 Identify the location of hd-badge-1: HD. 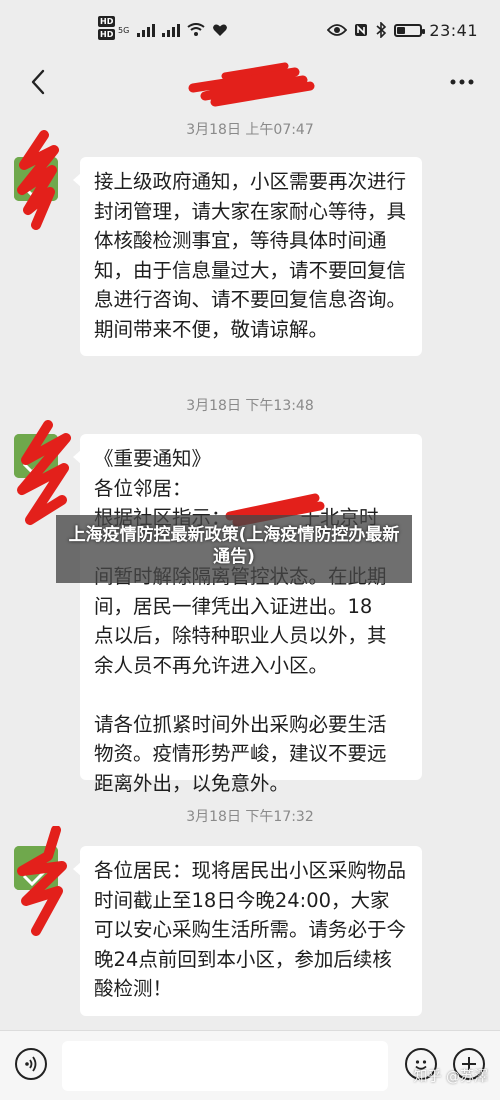
(107, 21).